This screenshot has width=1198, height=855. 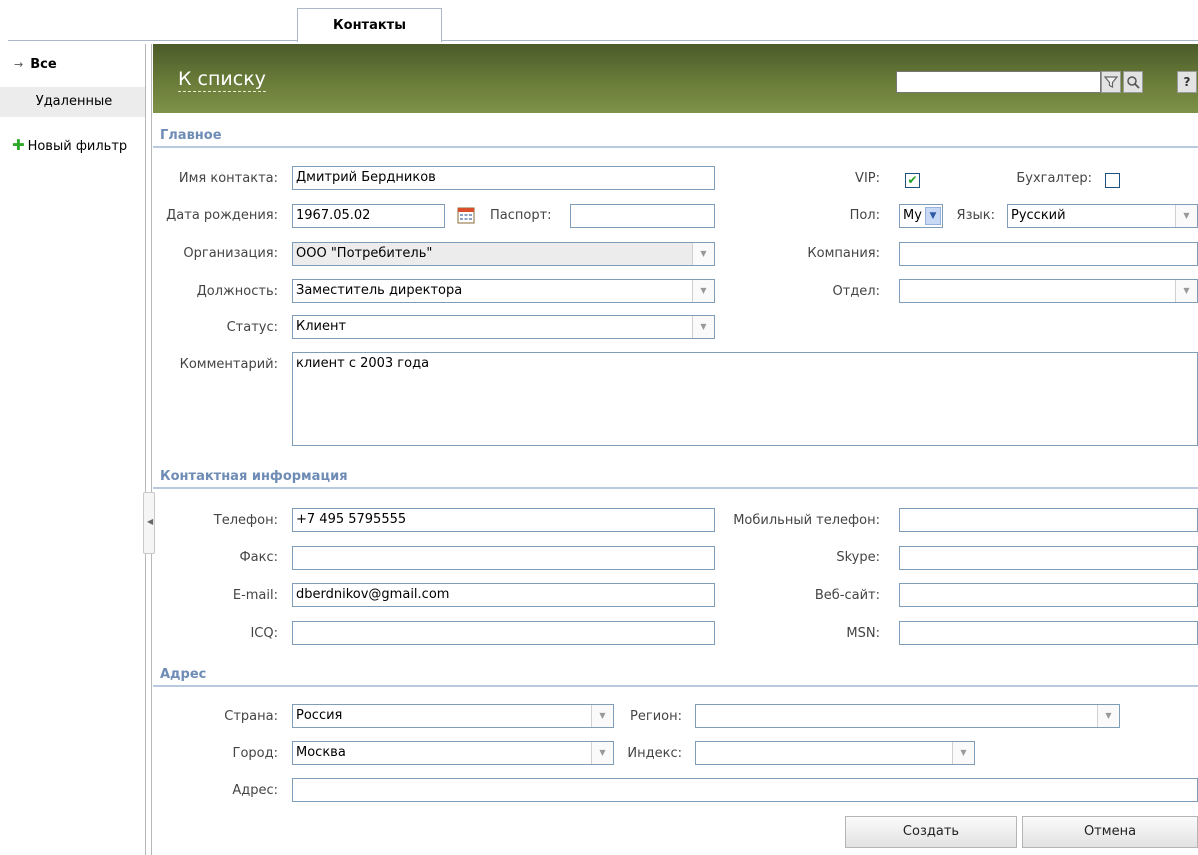 I want to click on language-value: Русский, so click(x=1038, y=215).